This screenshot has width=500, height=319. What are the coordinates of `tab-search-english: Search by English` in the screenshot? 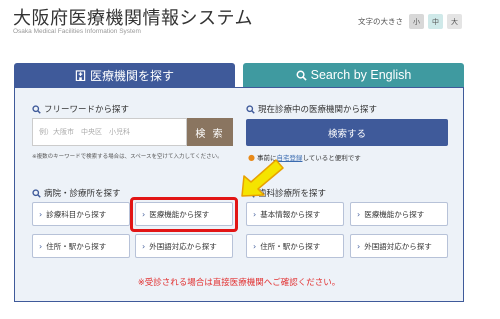 It's located at (353, 75).